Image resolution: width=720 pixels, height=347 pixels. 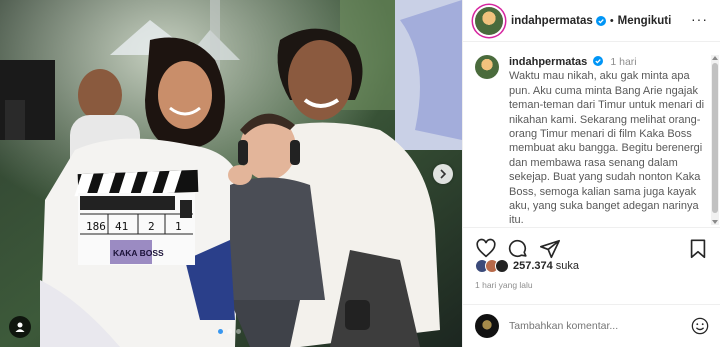 I want to click on next-photo-button, so click(x=443, y=174).